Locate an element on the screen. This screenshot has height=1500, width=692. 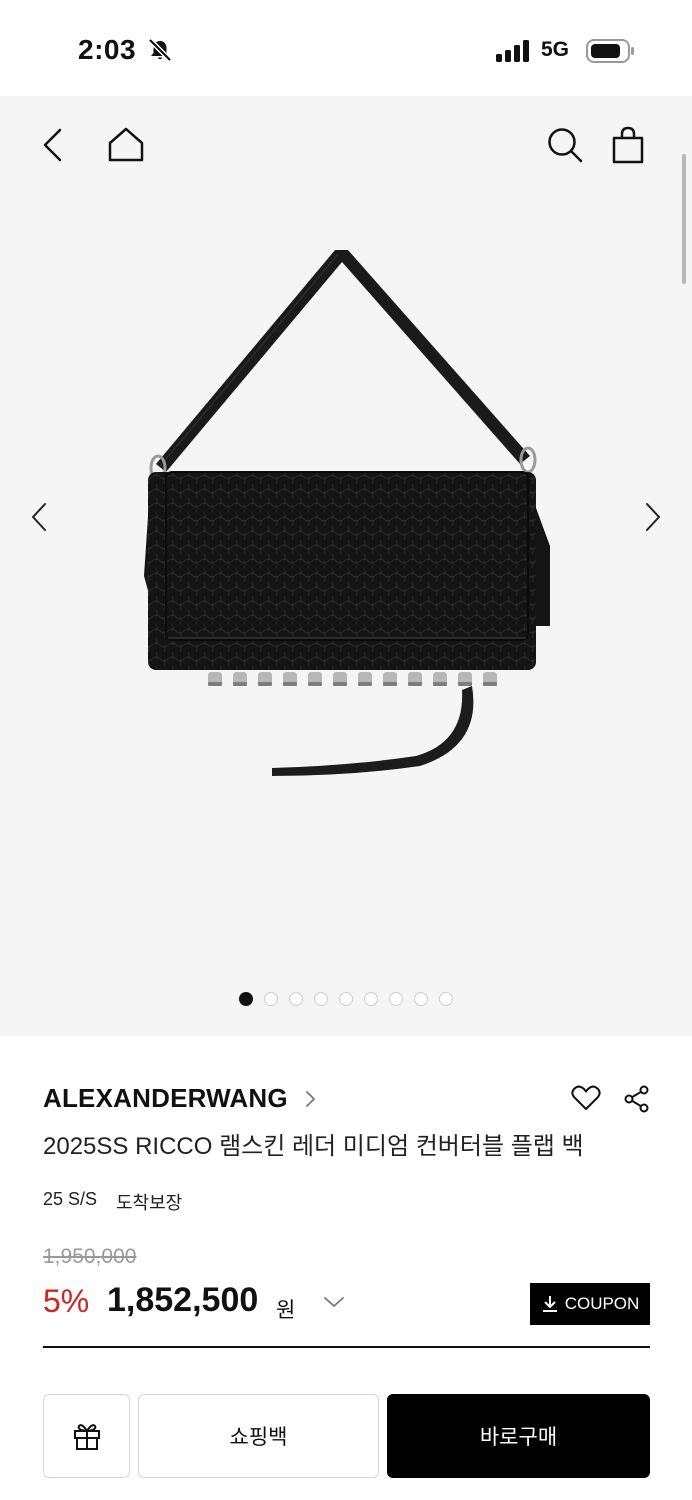
brand-link: ALEXANDERWANG is located at coordinates (179, 1098).